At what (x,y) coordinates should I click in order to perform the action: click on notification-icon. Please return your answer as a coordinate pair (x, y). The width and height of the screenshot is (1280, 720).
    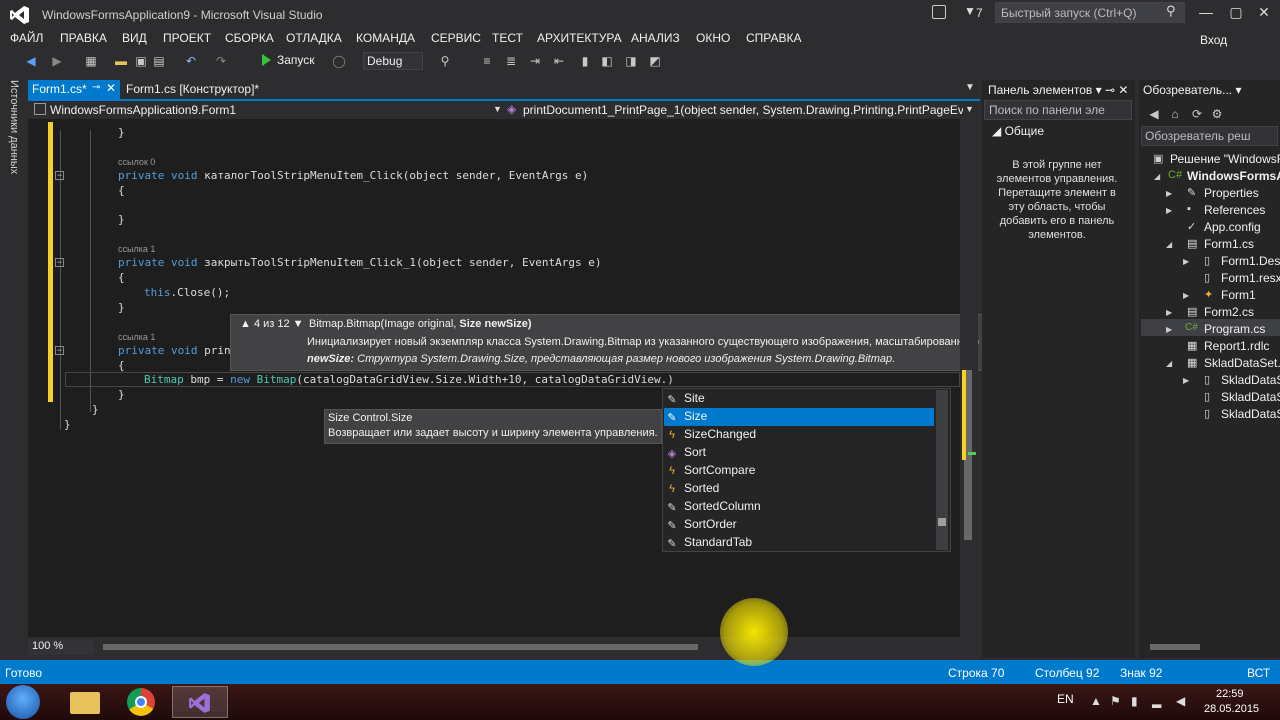
    Looking at the image, I should click on (939, 12).